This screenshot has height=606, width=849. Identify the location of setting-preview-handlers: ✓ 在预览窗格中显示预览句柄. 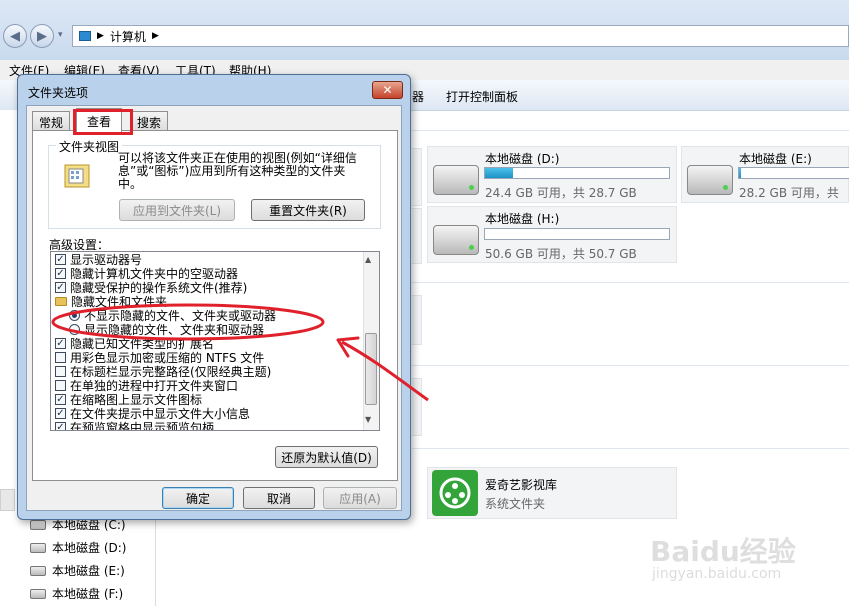
(135, 425).